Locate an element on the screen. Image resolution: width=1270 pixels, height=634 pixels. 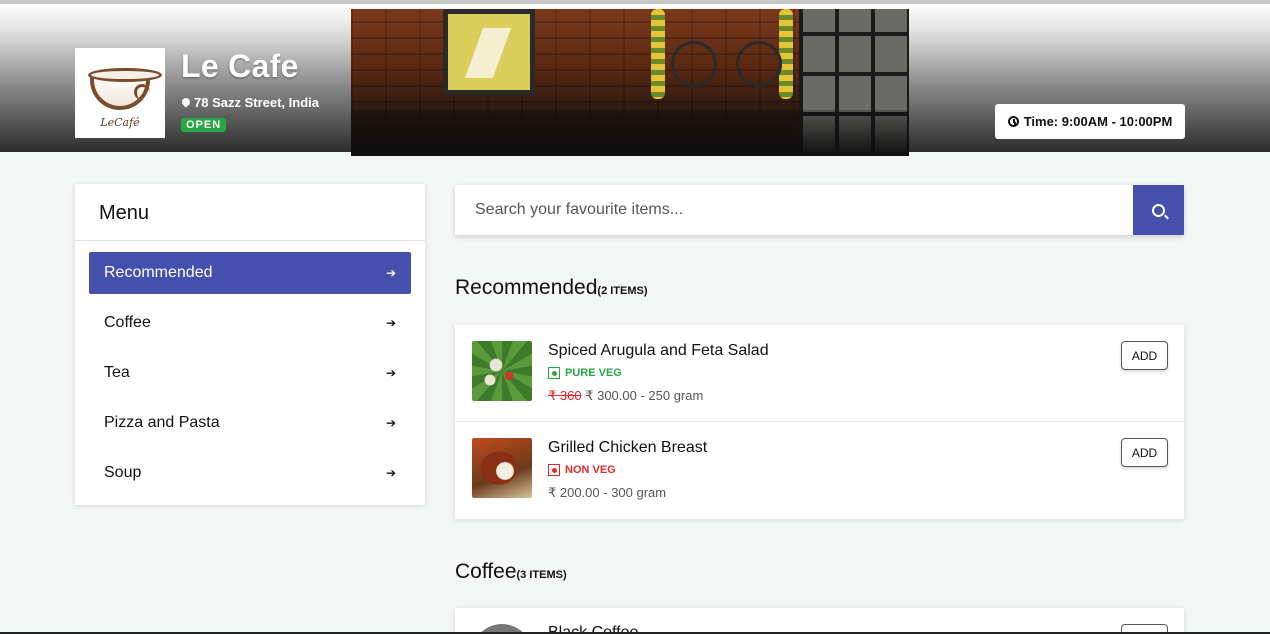
wall-poster is located at coordinates (489, 52).